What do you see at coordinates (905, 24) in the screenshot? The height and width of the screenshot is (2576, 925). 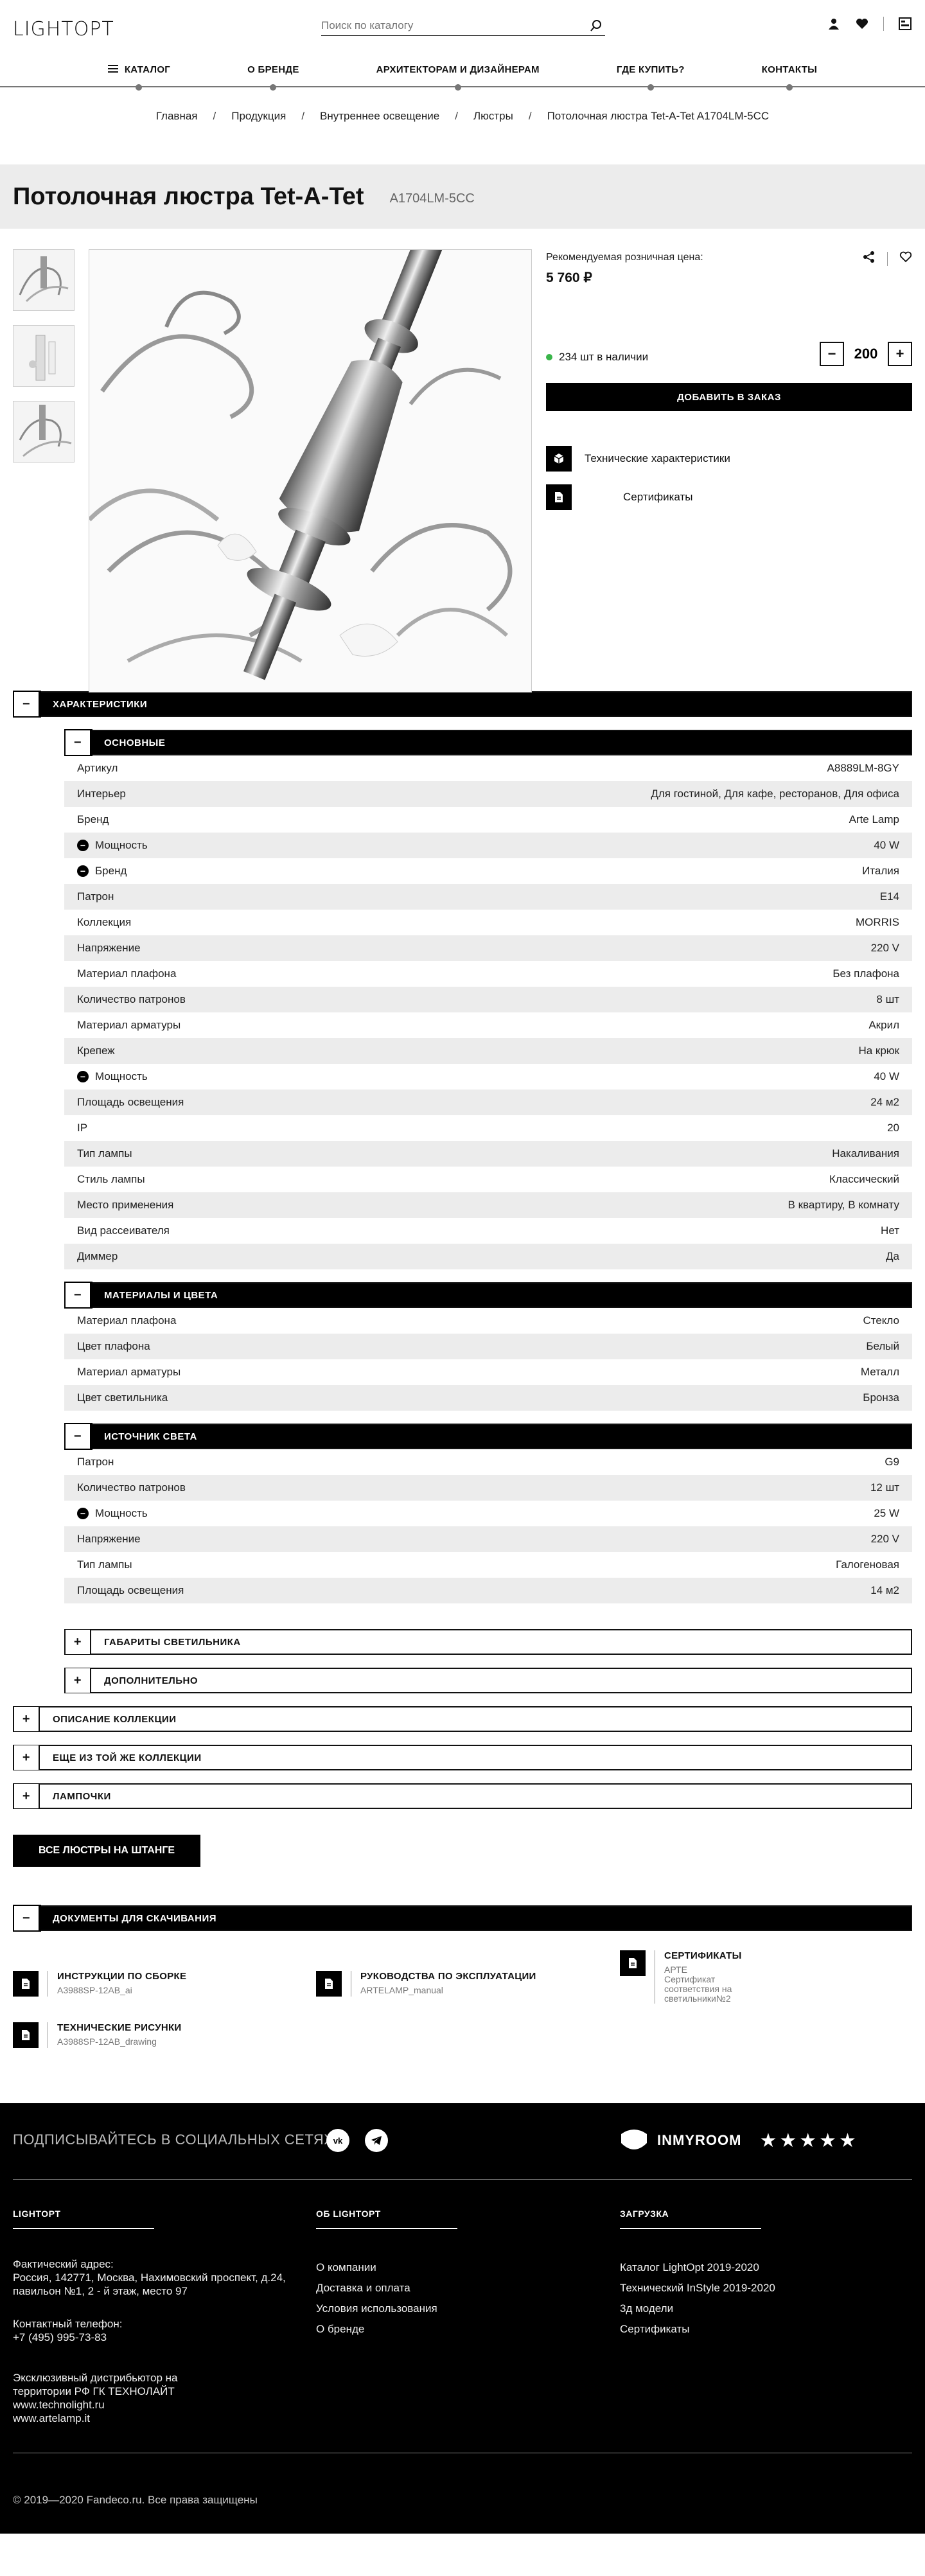 I see `catalog-icon` at bounding box center [905, 24].